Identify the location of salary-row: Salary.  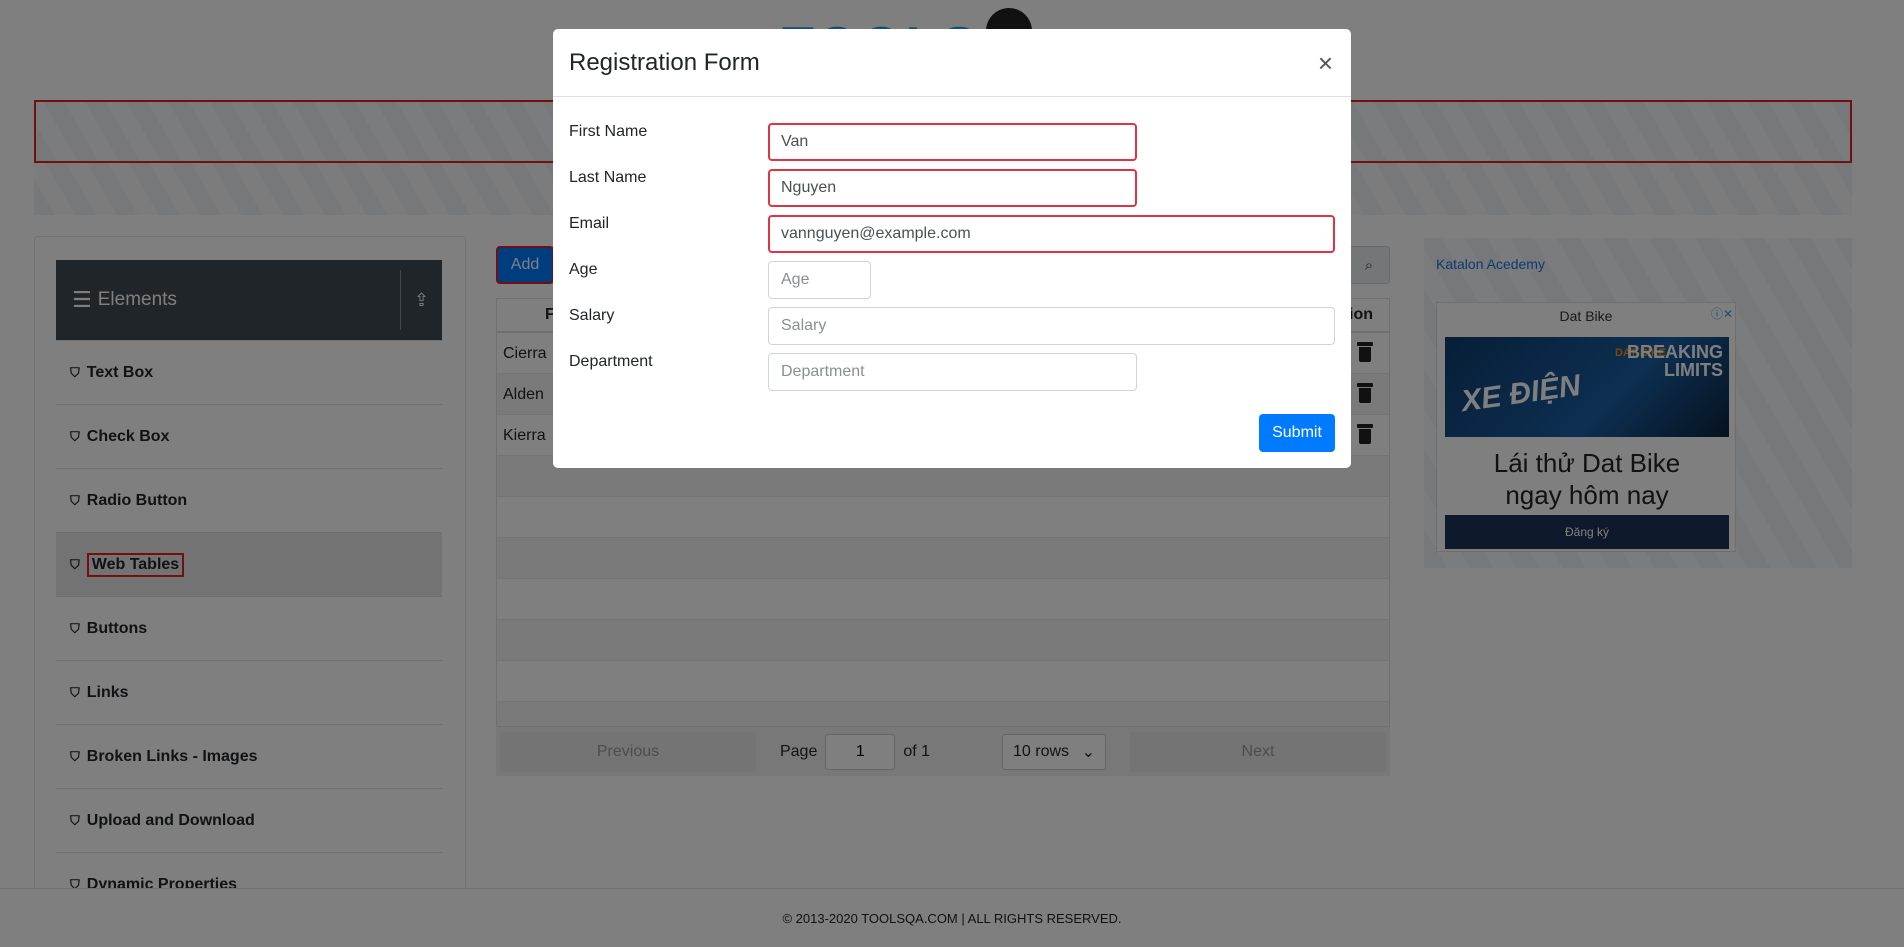
(952, 326).